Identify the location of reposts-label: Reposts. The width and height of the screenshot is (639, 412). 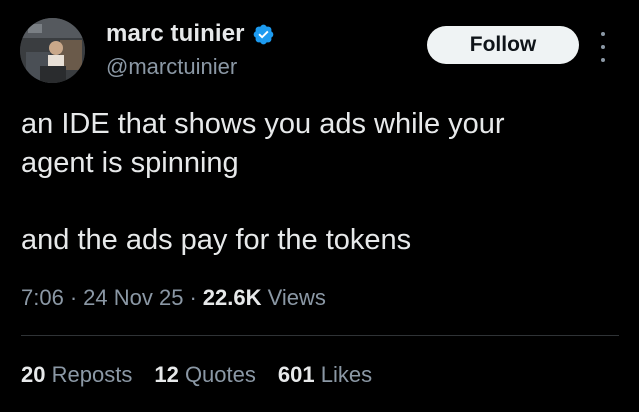
(92, 374).